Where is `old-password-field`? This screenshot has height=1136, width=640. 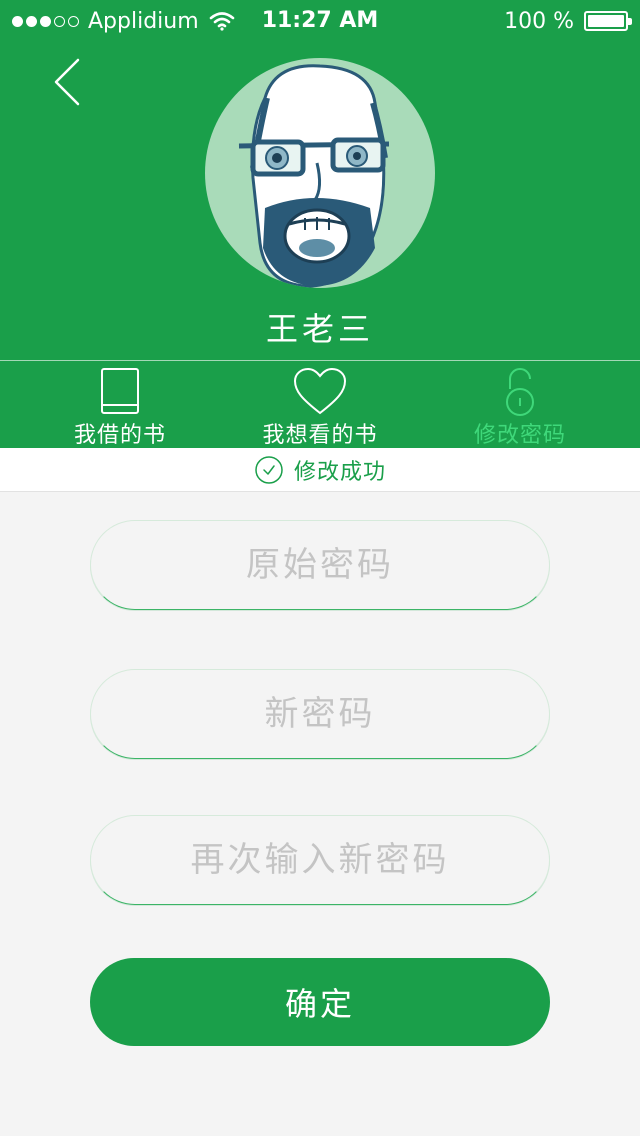 old-password-field is located at coordinates (320, 565).